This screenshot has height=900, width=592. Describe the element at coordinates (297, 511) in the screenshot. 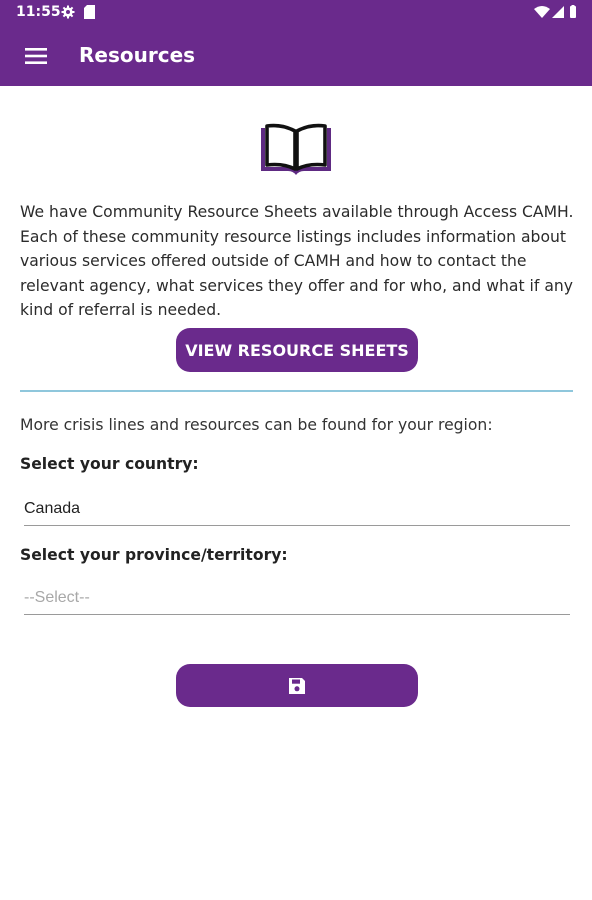

I see `country-select: Canada` at that location.